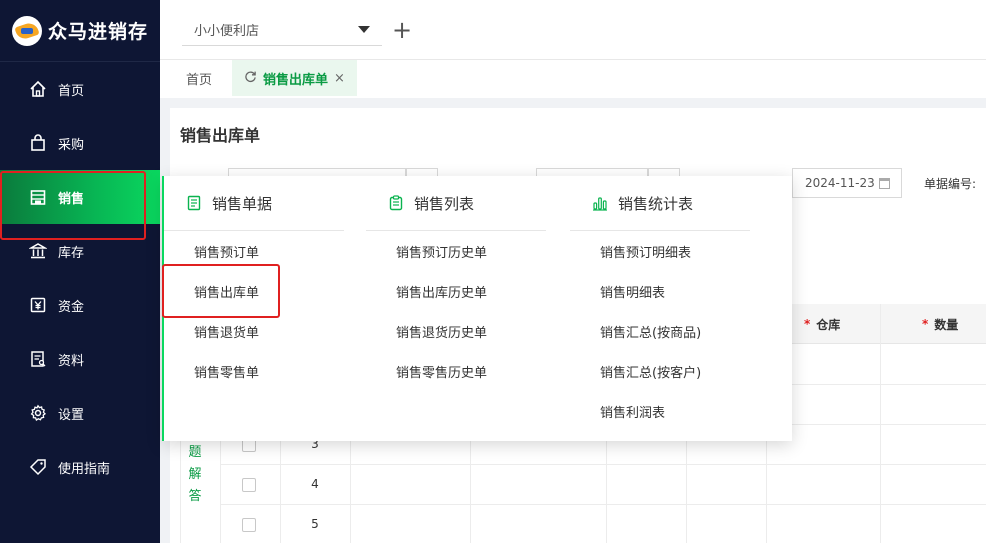  I want to click on document-icon, so click(38, 359).